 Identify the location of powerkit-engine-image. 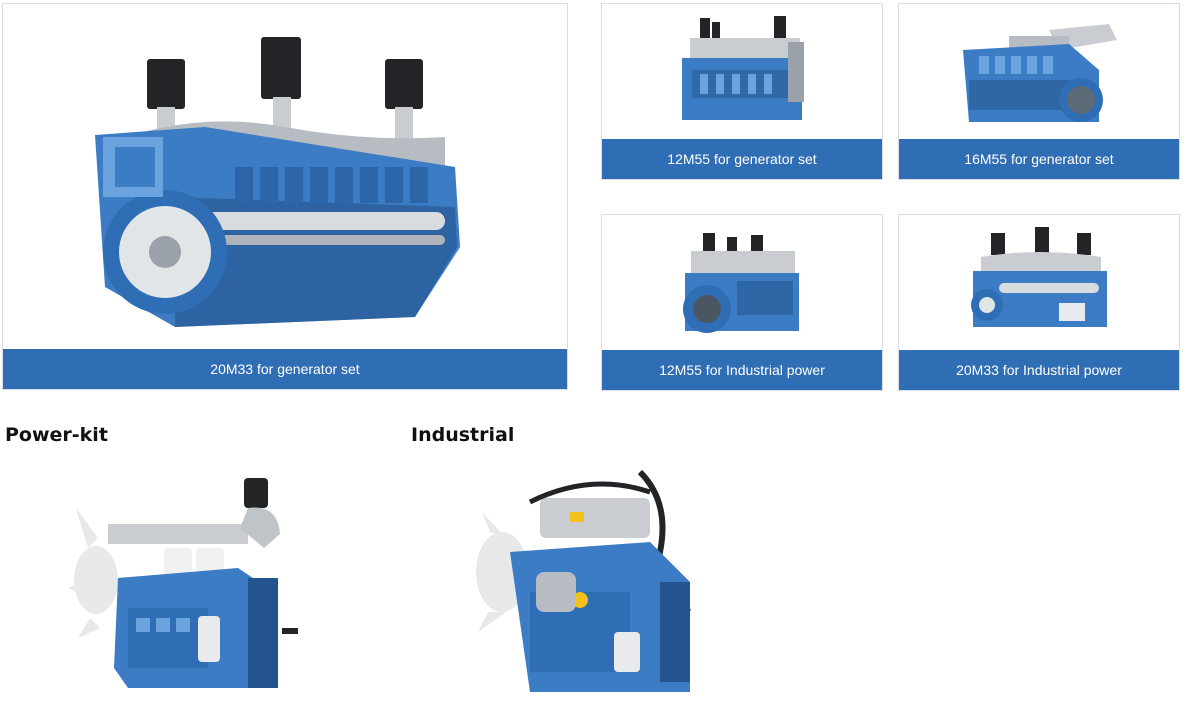
(188, 582).